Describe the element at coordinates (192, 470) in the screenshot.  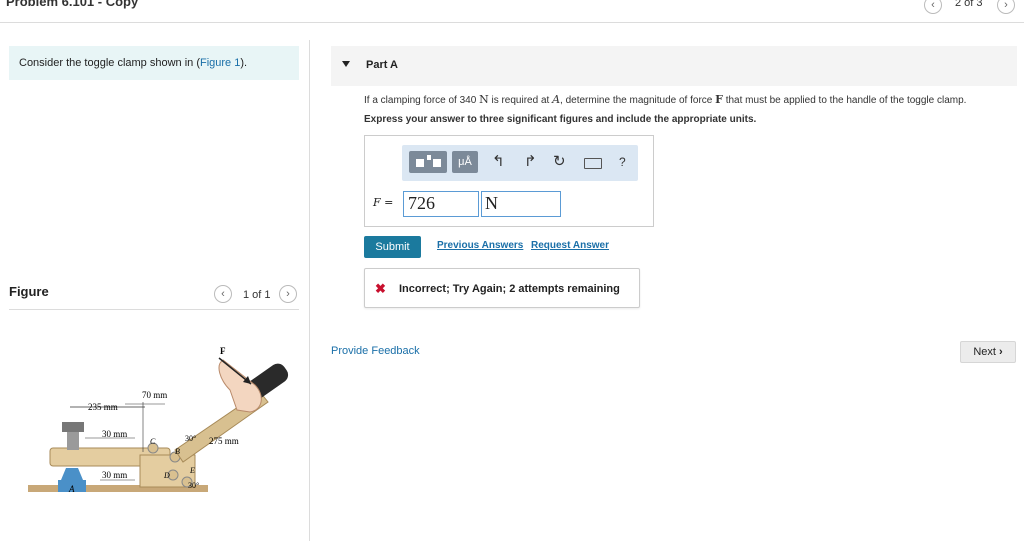
I see `label-E: E` at that location.